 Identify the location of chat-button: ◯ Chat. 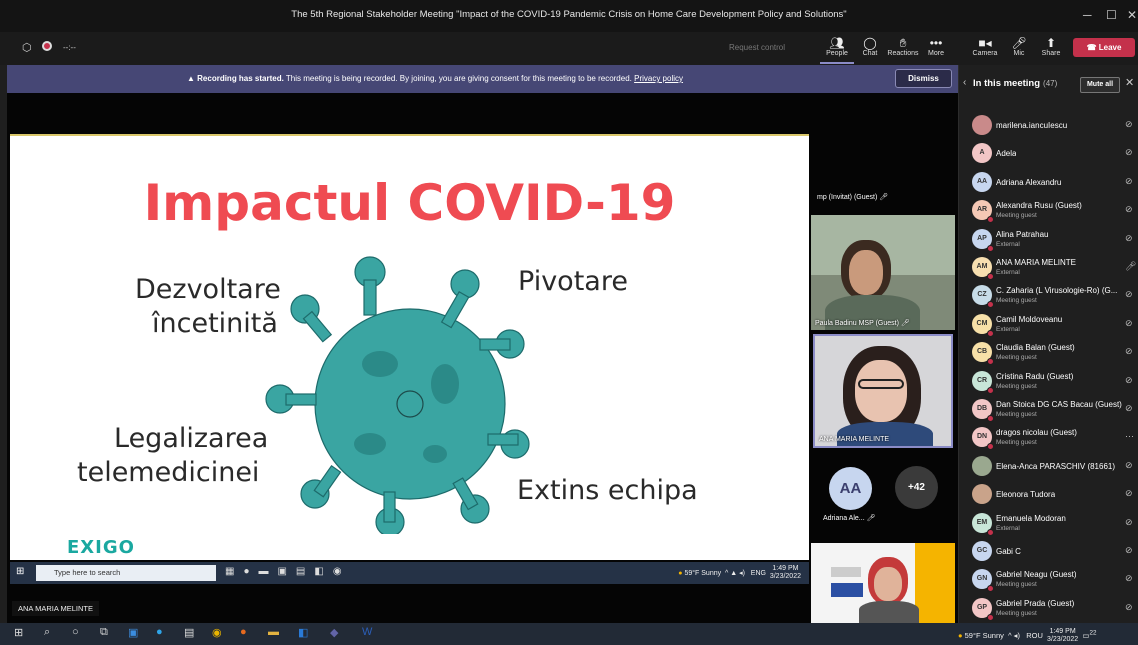
(870, 46).